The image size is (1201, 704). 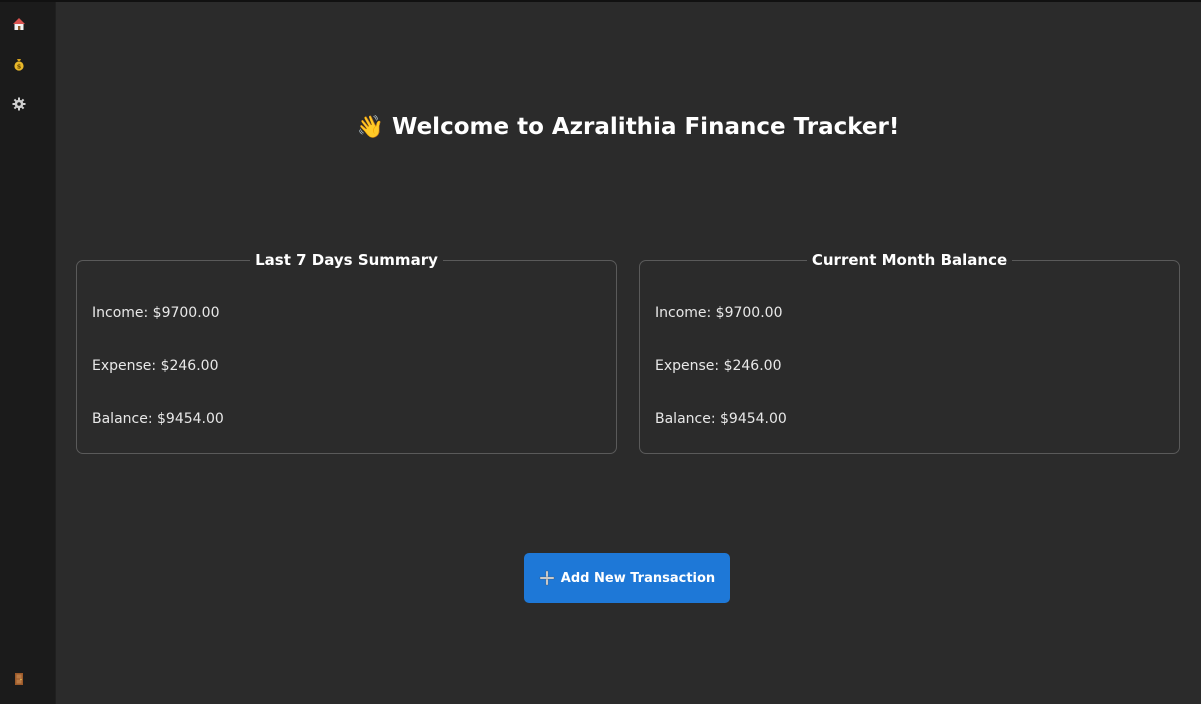 What do you see at coordinates (646, 127) in the screenshot?
I see `page-title-text: Welcome to Azralithia Finance Tracker!` at bounding box center [646, 127].